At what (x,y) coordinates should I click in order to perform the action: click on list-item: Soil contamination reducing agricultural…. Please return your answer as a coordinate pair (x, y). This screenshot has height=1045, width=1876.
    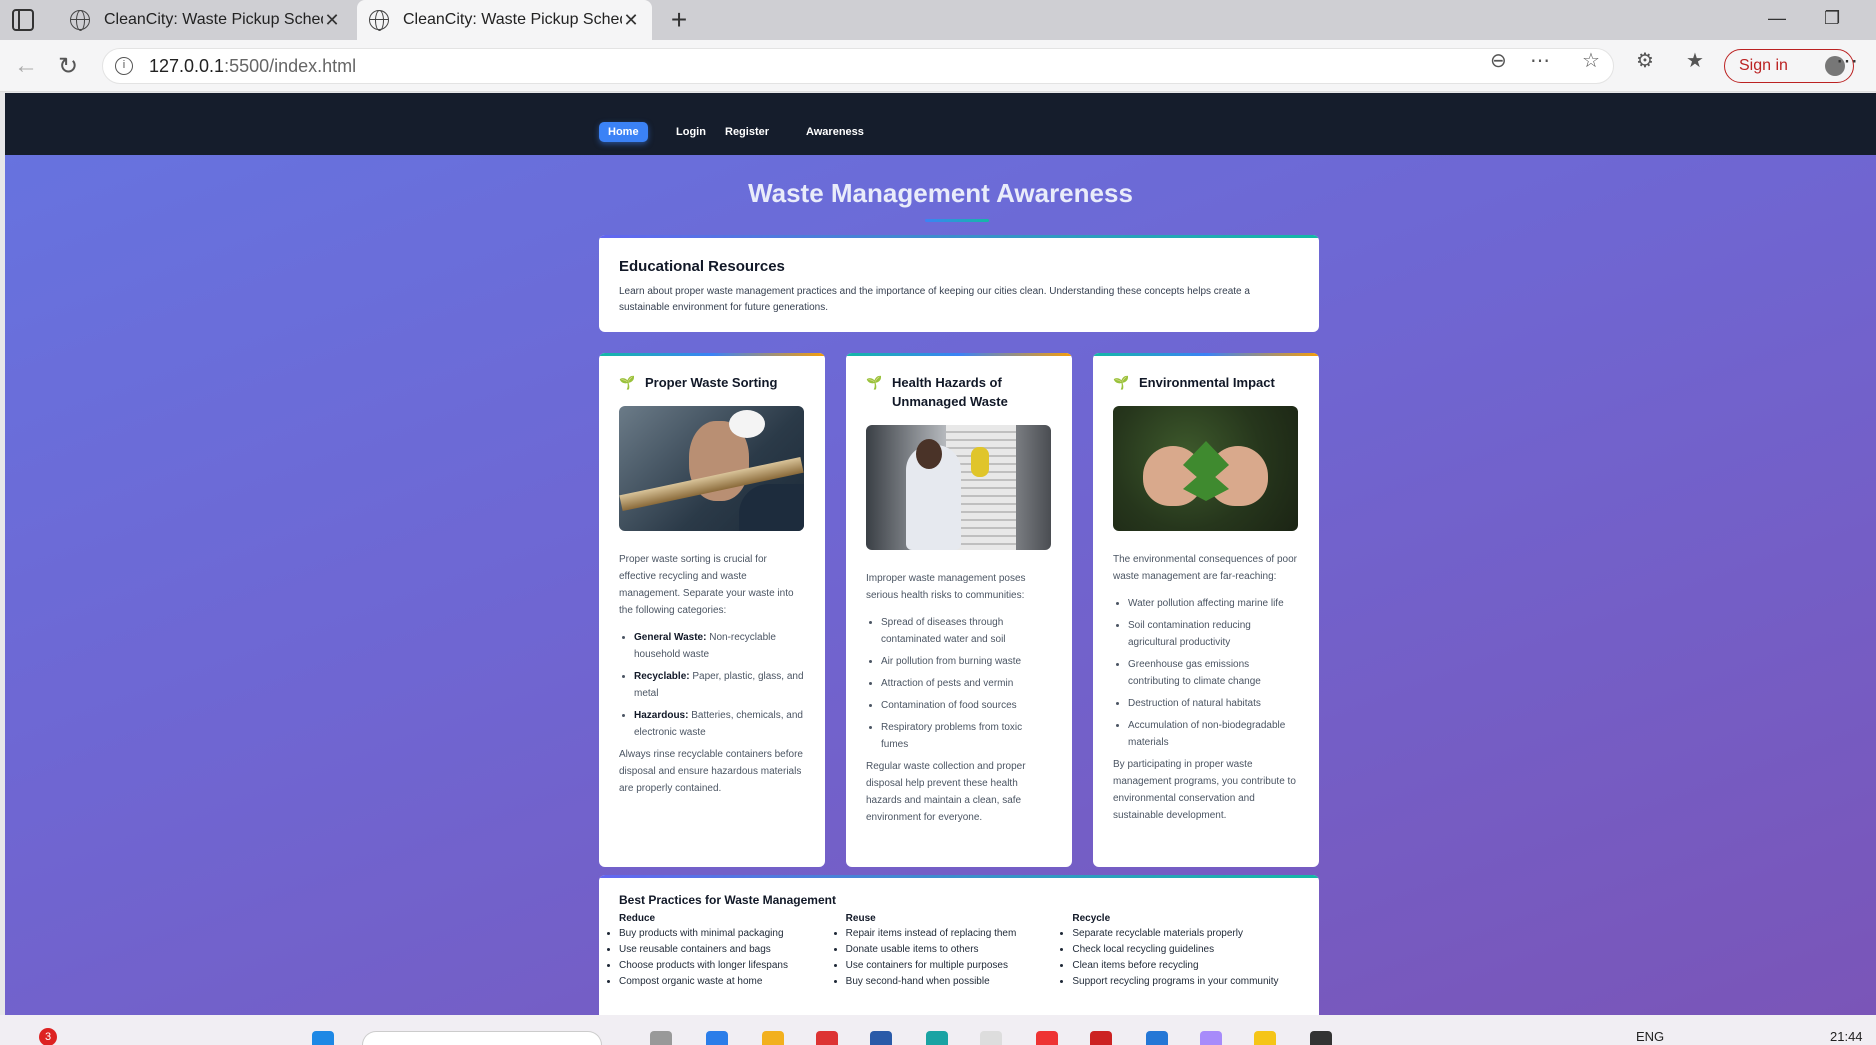
    Looking at the image, I should click on (1213, 634).